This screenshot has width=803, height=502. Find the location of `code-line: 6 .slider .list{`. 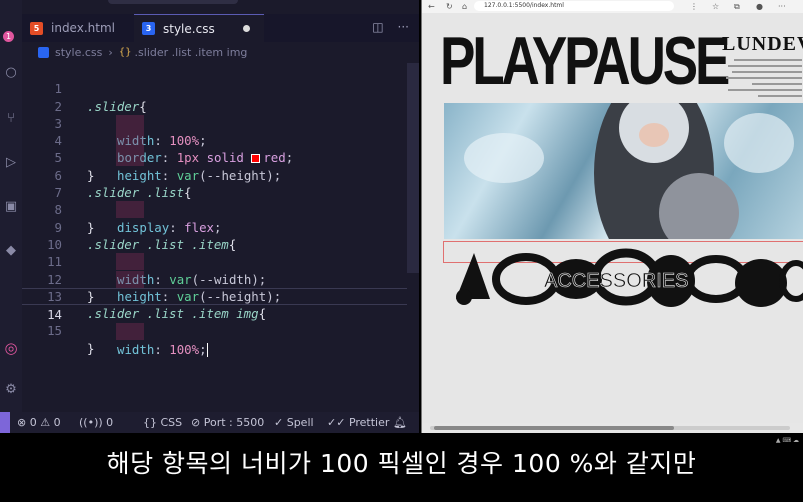

code-line: 6 .slider .list{ is located at coordinates (214, 175).